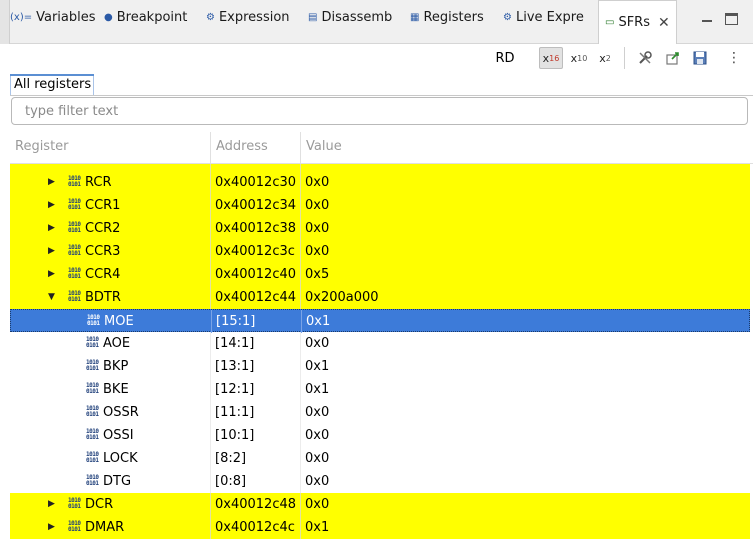 Image resolution: width=753 pixels, height=554 pixels. I want to click on table-row: ▶ 1010 0101ARR 0x40012c2c 0x14, so click(380, 167).